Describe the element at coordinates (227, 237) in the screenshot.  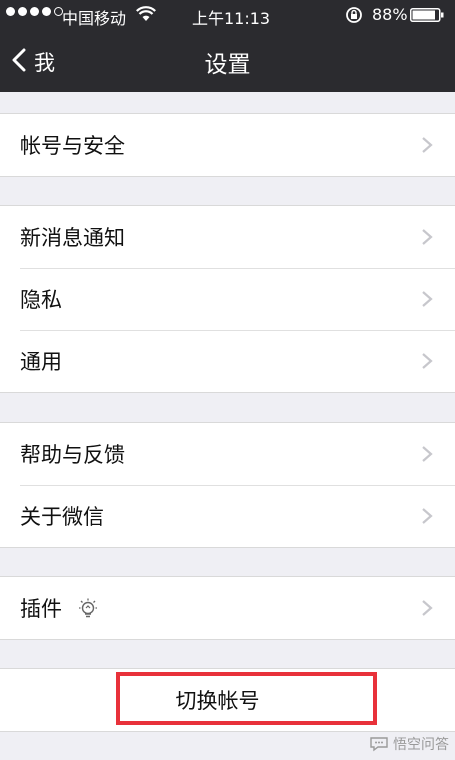
I see `settings-item-new-message-notification: 新消息通知` at that location.